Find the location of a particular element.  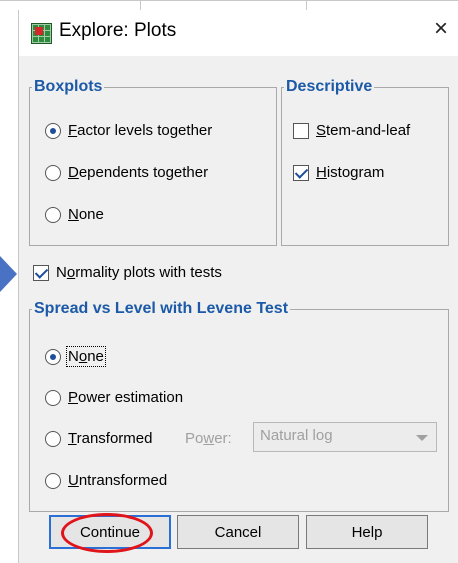

option-label: Normality plots with tests is located at coordinates (139, 272).